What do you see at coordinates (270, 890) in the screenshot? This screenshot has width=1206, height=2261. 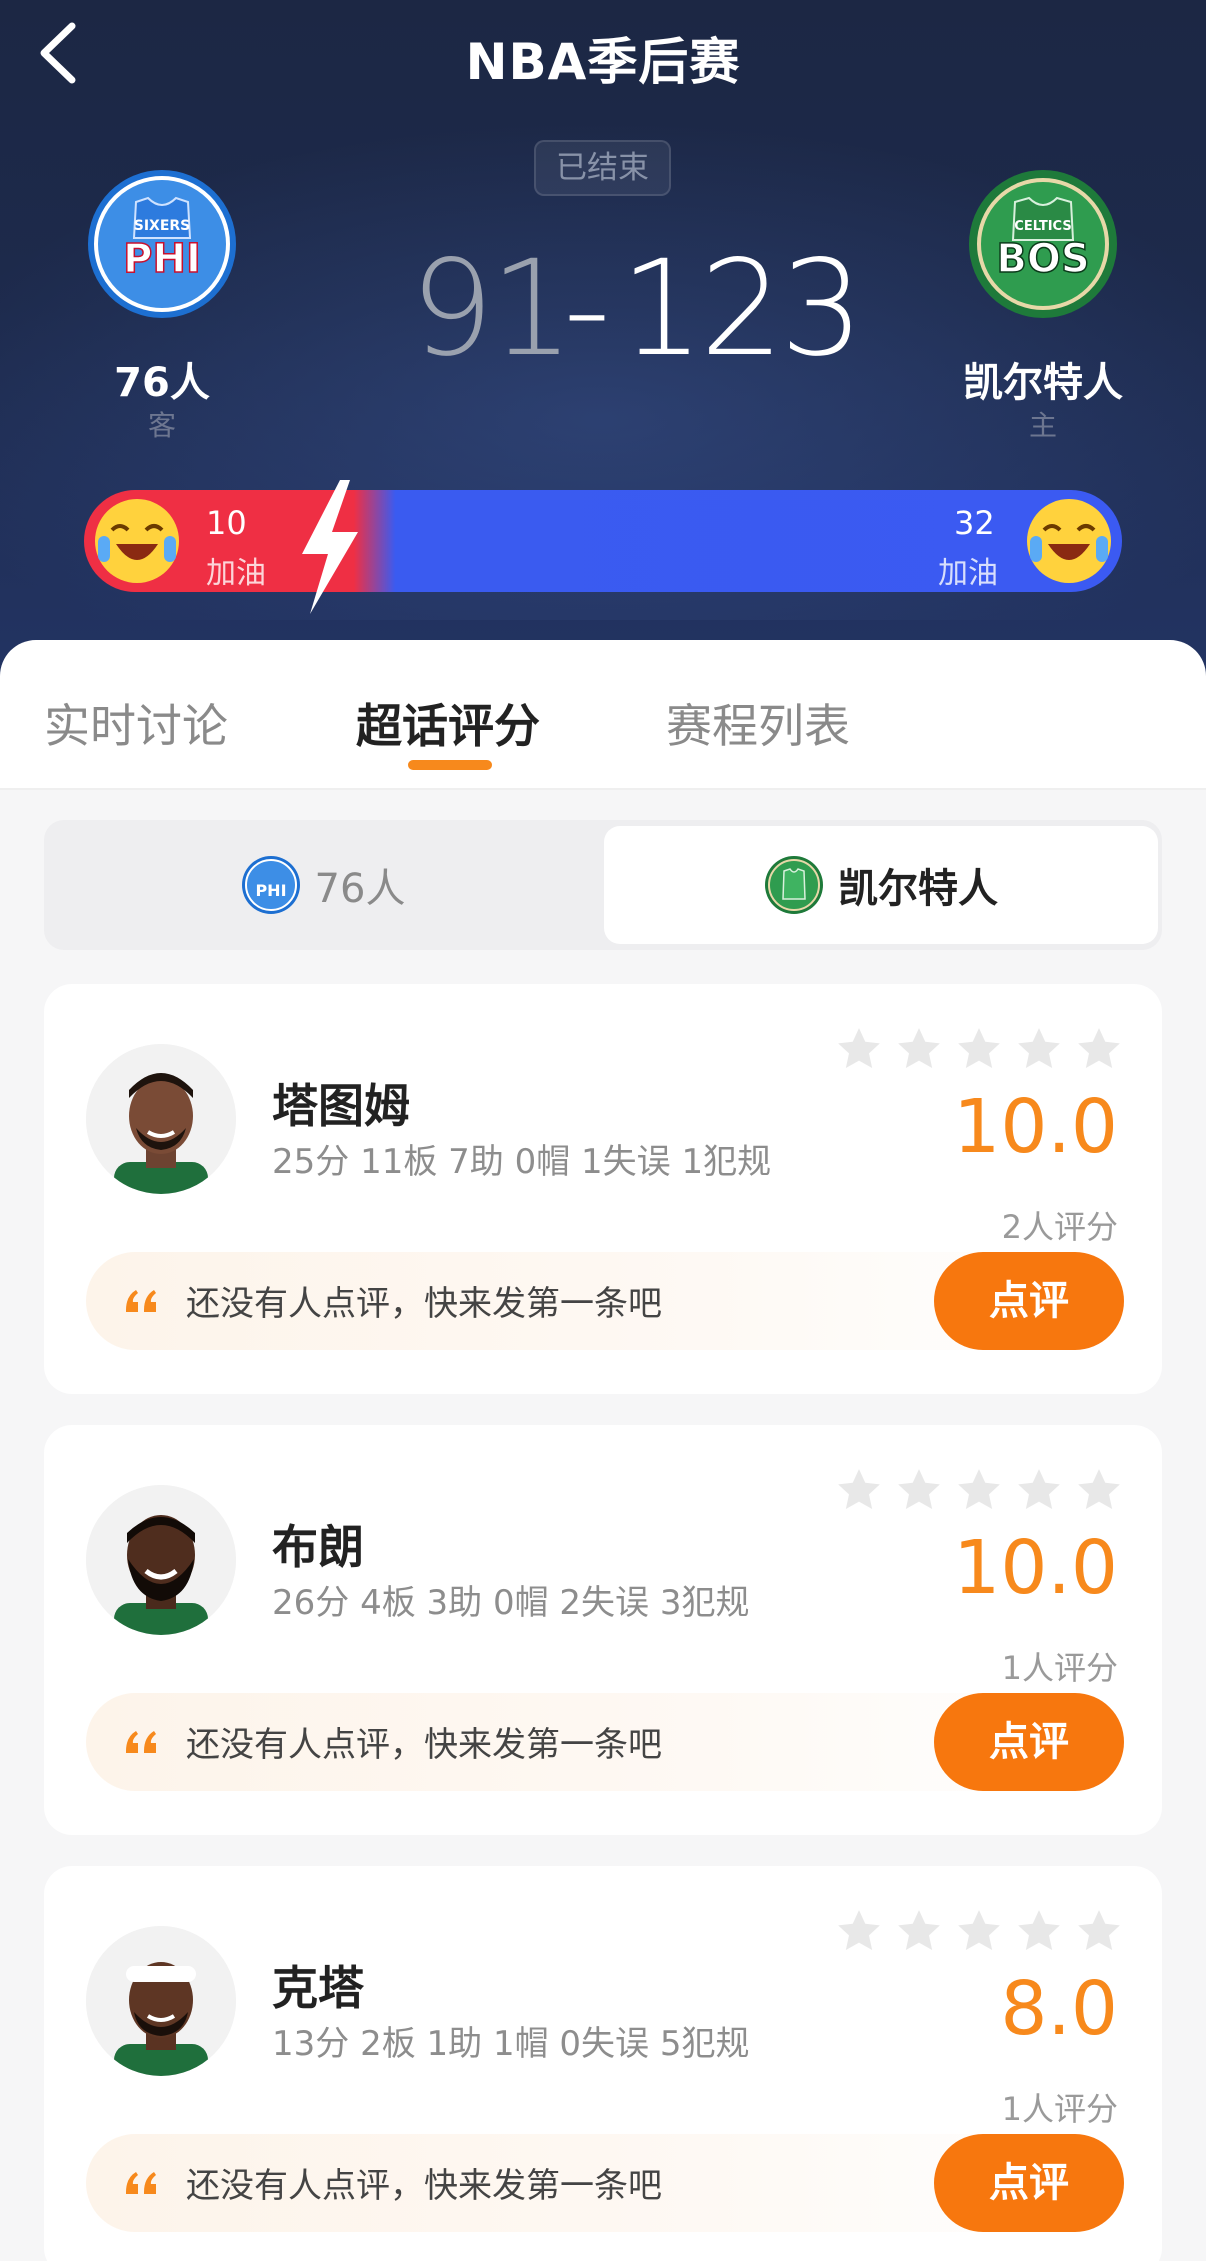 I see `switch-logo-abbr-phi: PHI` at bounding box center [270, 890].